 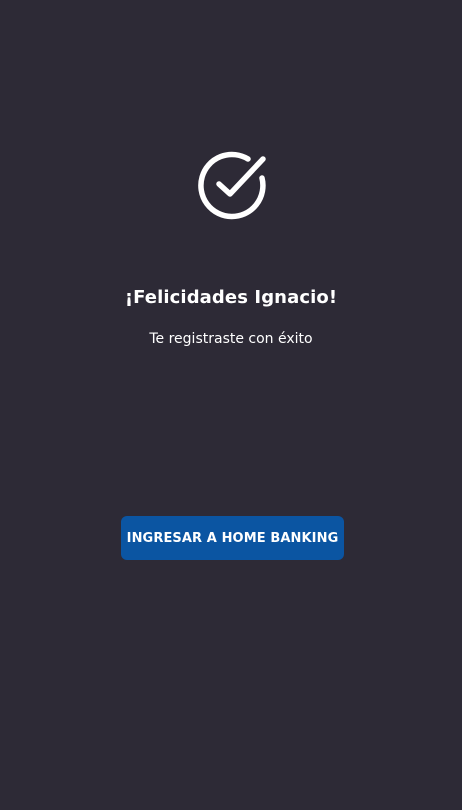 I want to click on success-message: Te registraste con éxito, so click(x=231, y=339).